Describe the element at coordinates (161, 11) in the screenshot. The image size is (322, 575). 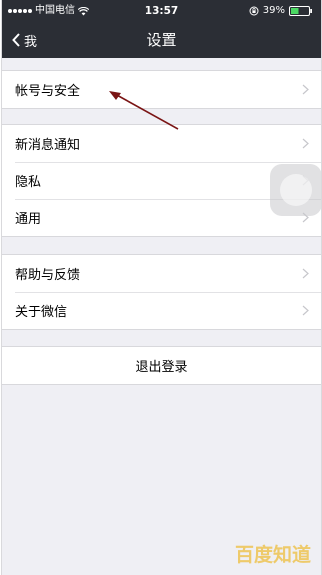
I see `status-bar: 中国电信 13:57 39%` at that location.